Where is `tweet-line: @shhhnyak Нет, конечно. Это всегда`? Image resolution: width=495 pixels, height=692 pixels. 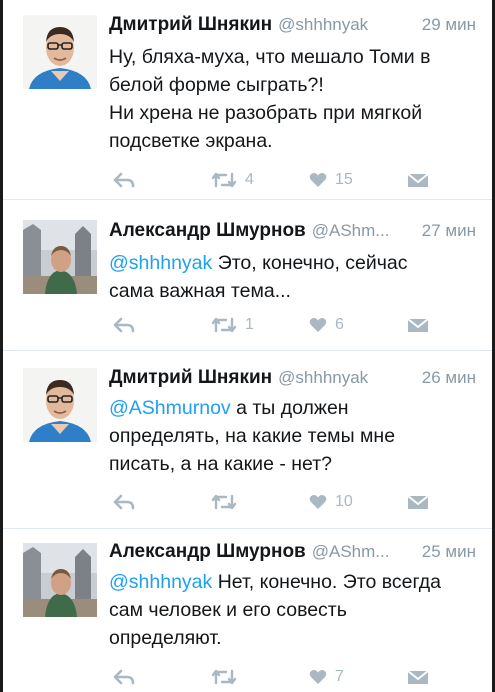 tweet-line: @shhhnyak Нет, конечно. Это всегда is located at coordinates (293, 582).